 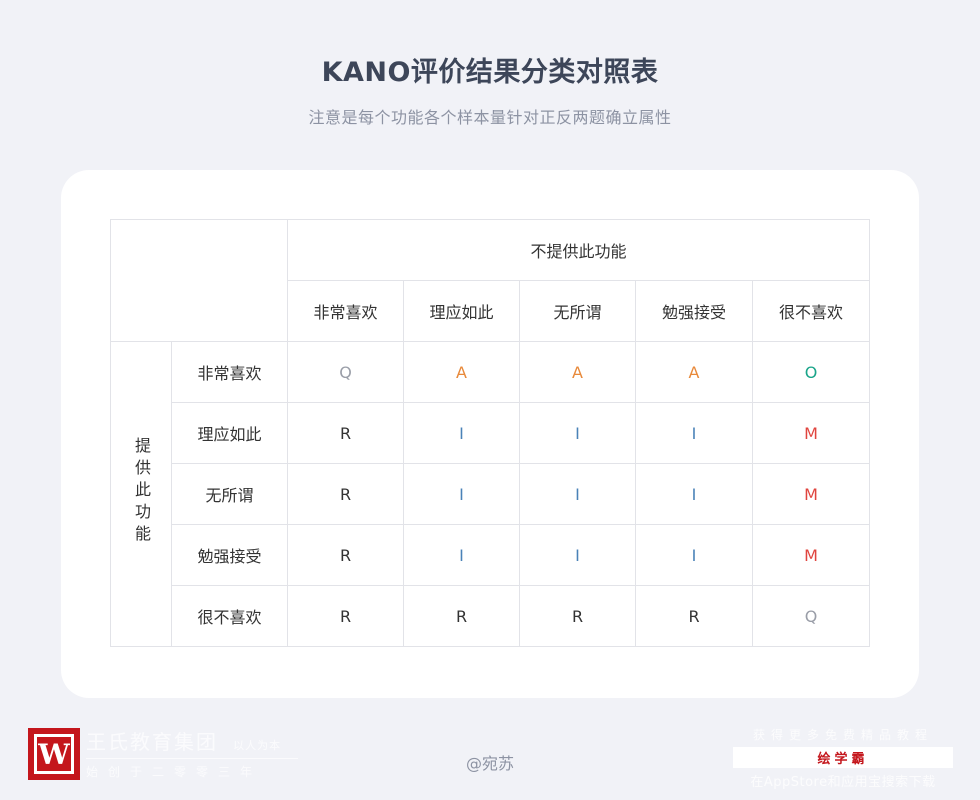 I want to click on promo-bottom-text: 在AppStore和应用宝搜索下载, so click(x=843, y=782).